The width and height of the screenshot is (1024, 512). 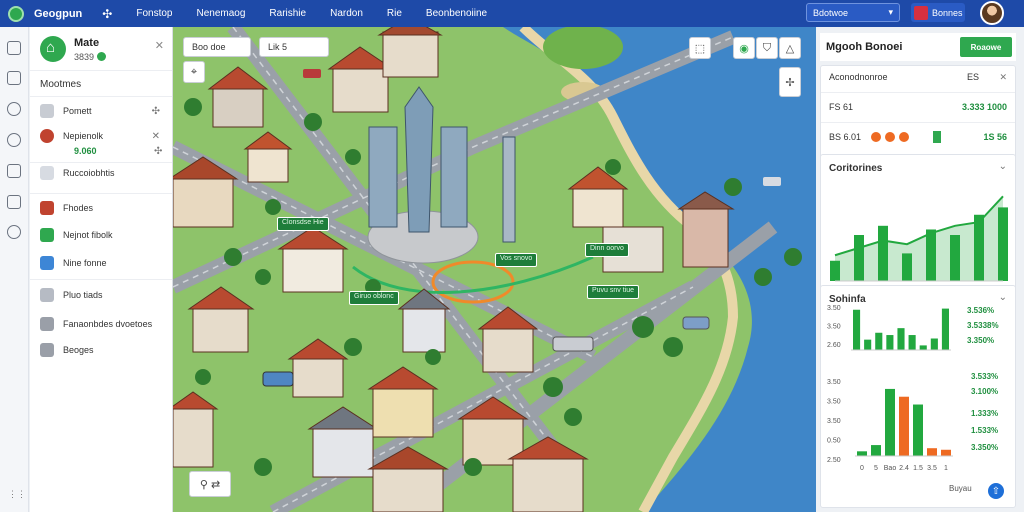 What do you see at coordinates (14, 48) in the screenshot?
I see `home-icon` at bounding box center [14, 48].